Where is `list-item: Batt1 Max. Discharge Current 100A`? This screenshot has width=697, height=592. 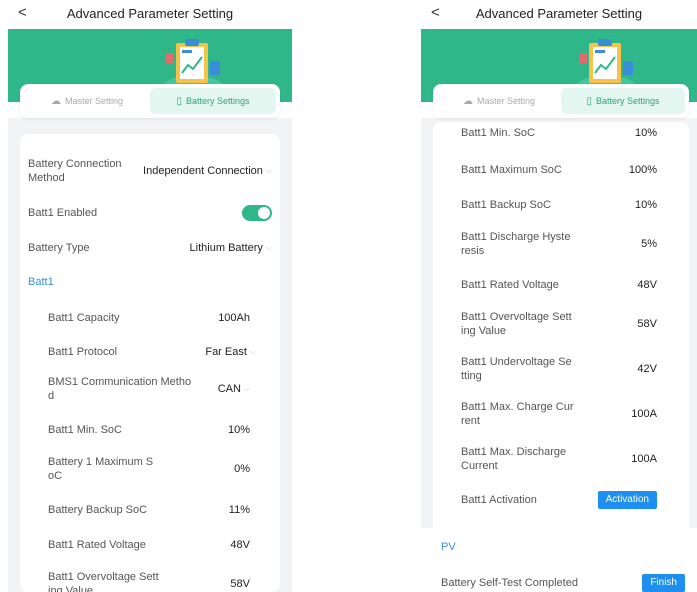
list-item: Batt1 Max. Discharge Current 100A is located at coordinates (559, 459).